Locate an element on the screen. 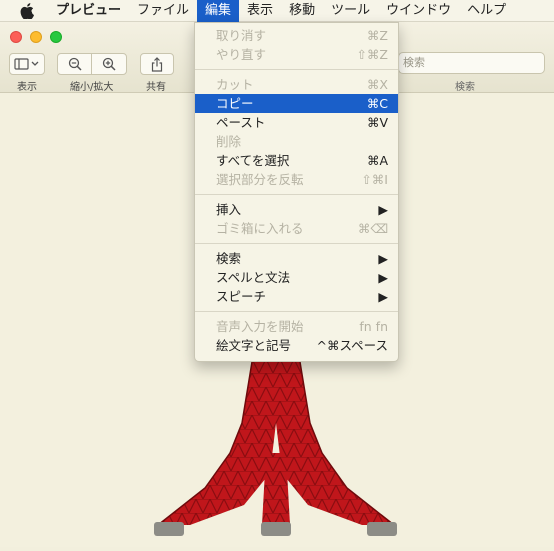  menu-item-label: 取り消す is located at coordinates (241, 35).